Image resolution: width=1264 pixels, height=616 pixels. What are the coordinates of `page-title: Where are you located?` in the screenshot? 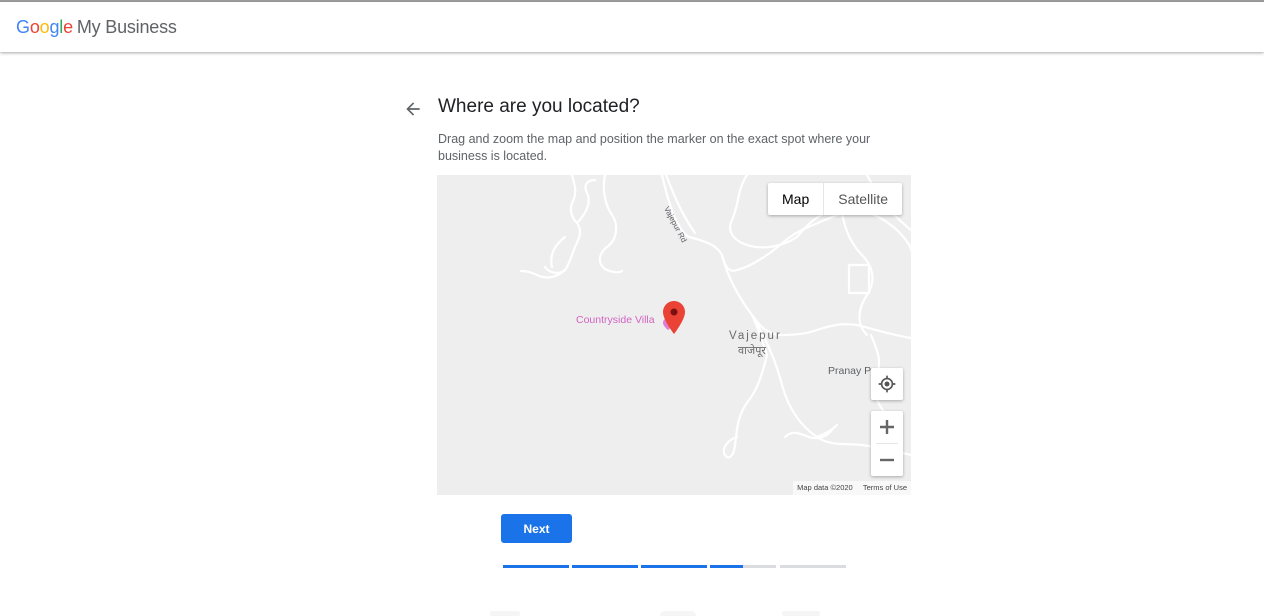 It's located at (539, 106).